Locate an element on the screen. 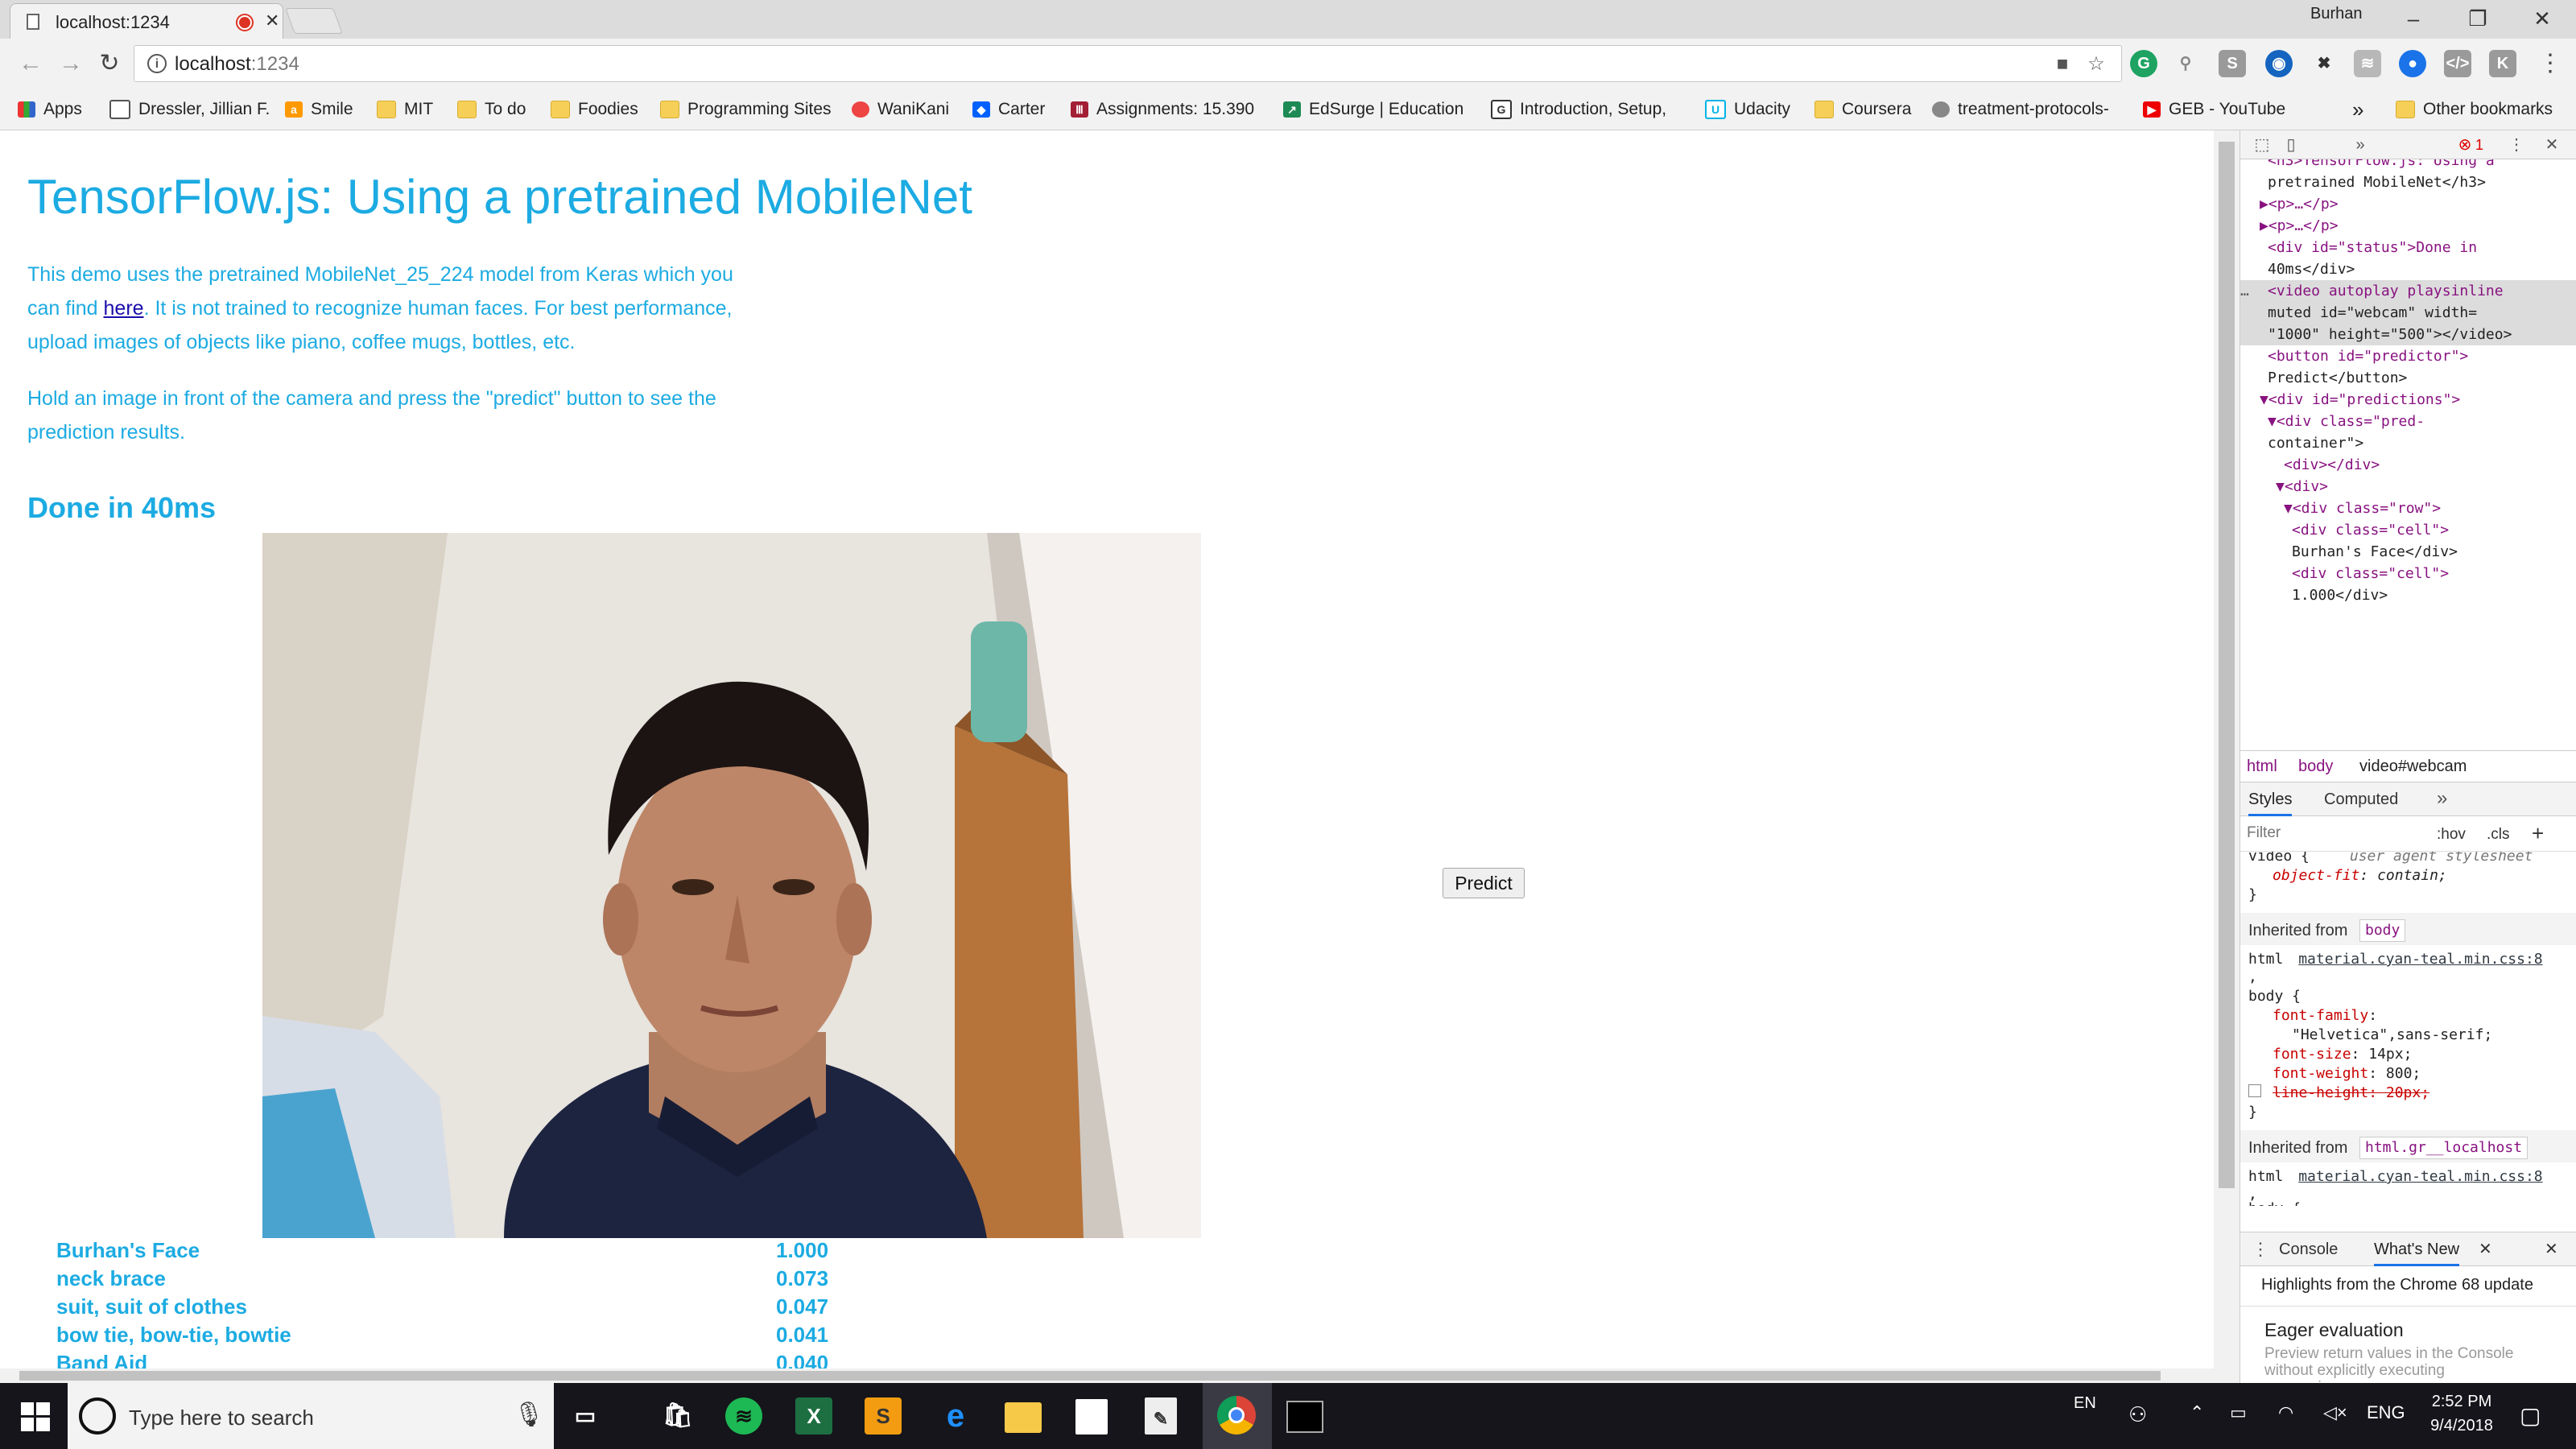  code-extension-icon: </> is located at coordinates (2457, 63).